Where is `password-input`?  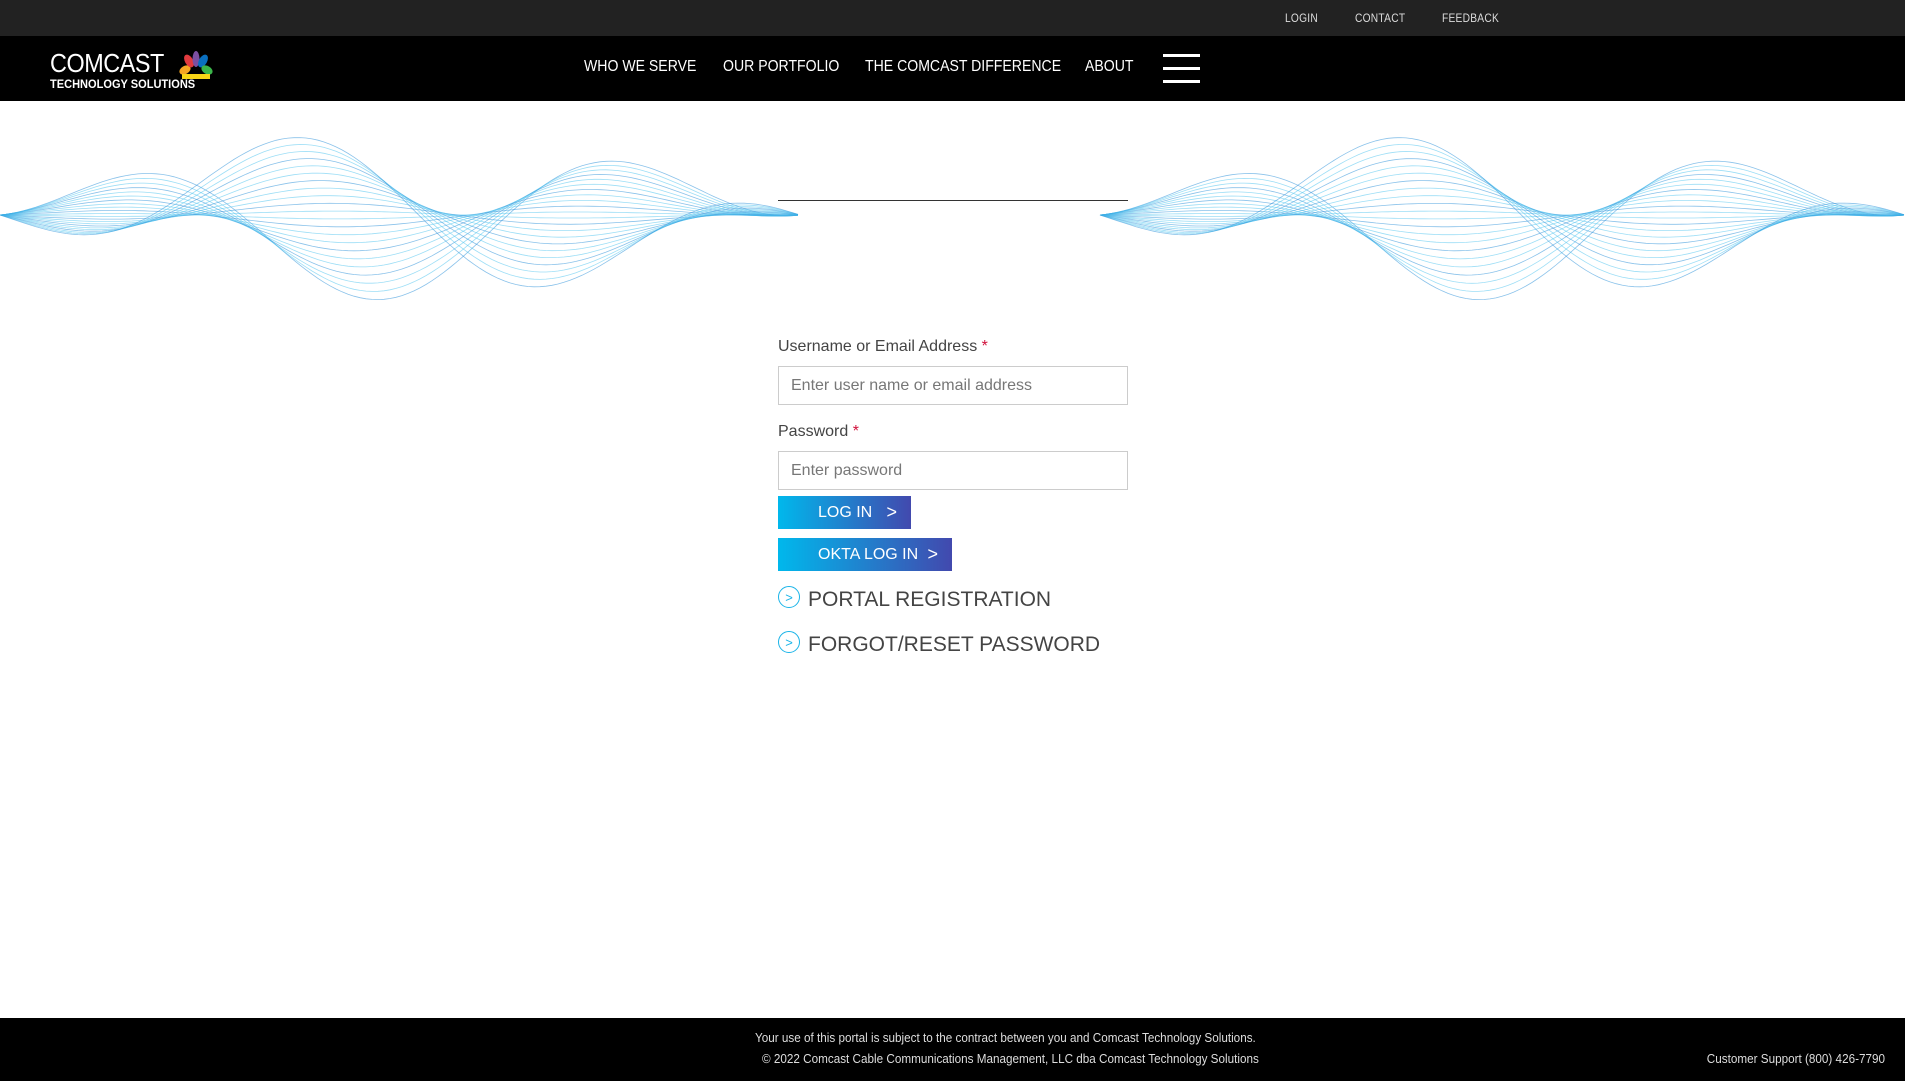 password-input is located at coordinates (953, 470).